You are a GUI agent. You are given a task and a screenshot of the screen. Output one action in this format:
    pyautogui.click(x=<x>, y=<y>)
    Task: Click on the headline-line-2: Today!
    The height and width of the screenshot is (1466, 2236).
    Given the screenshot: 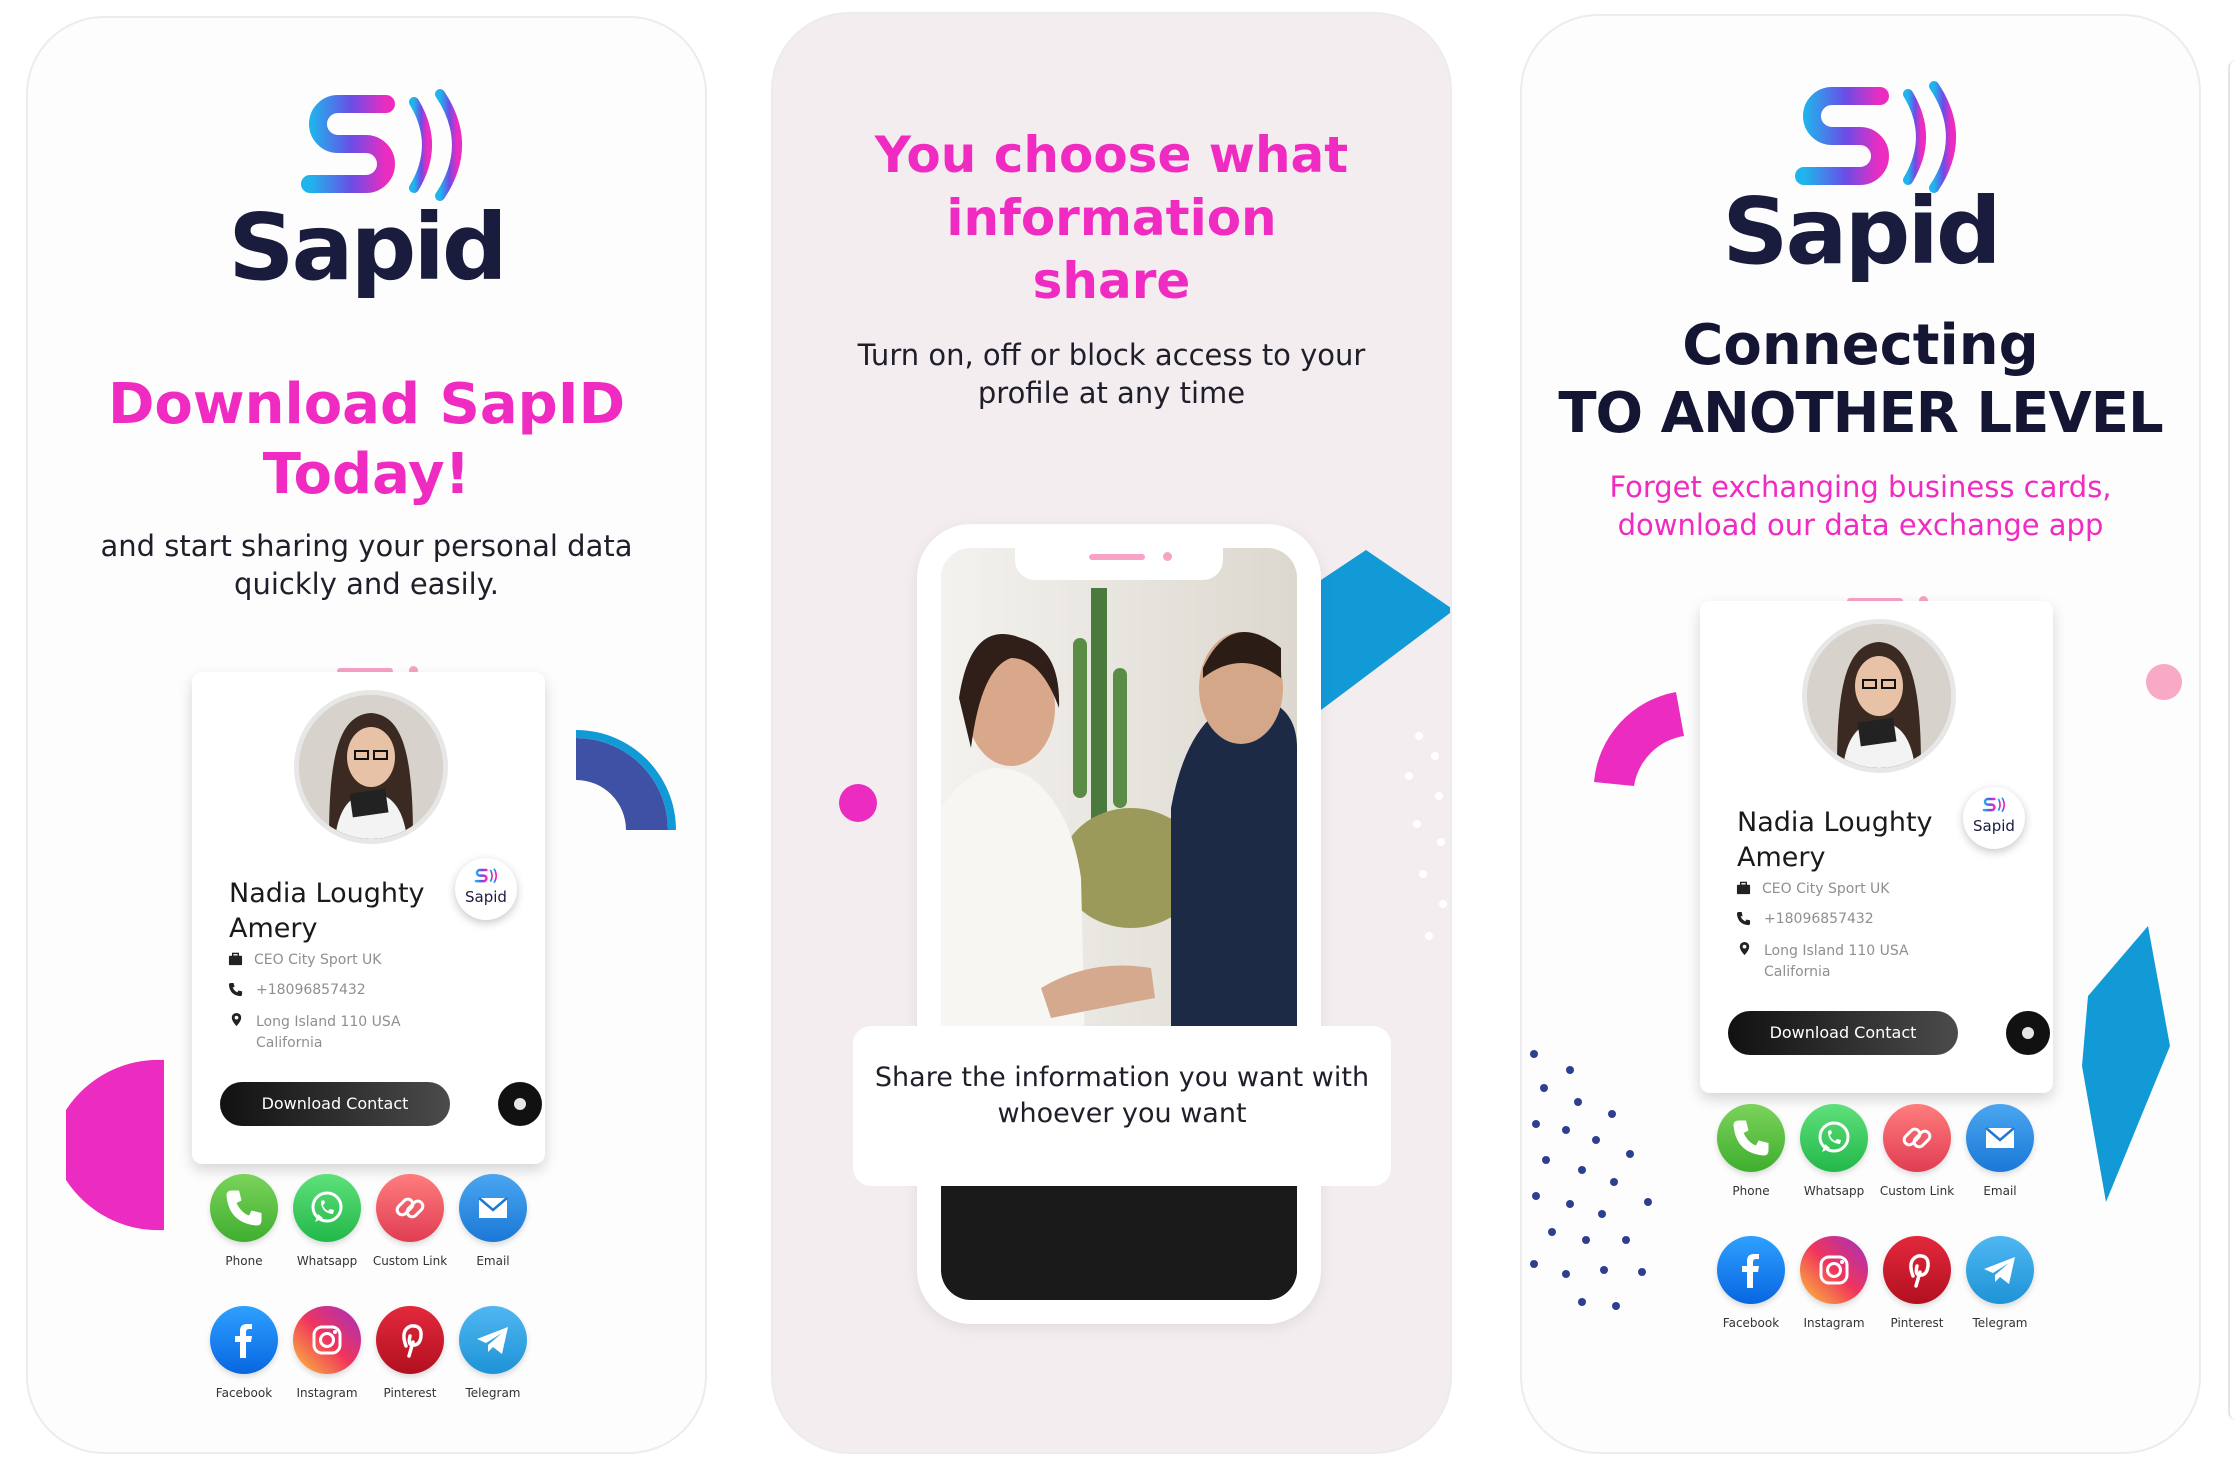 What is the action you would take?
    pyautogui.click(x=366, y=474)
    